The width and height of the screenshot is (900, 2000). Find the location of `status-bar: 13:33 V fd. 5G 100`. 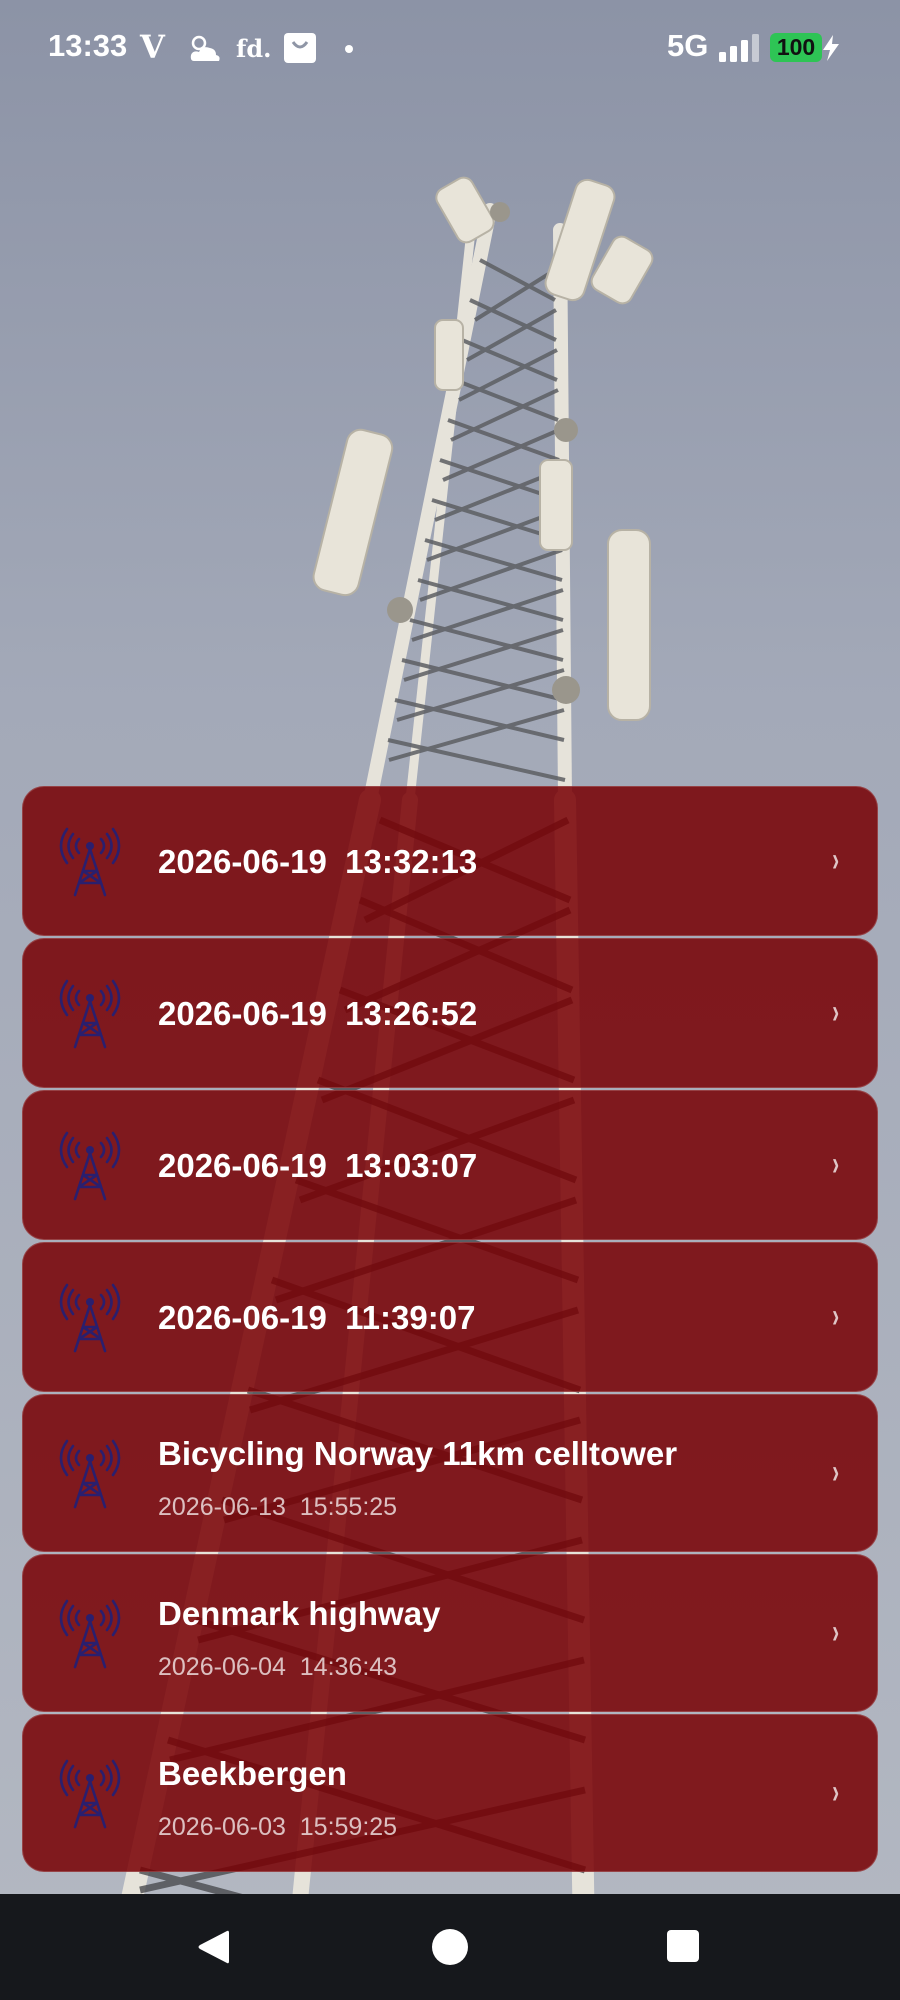

status-bar: 13:33 V fd. 5G 100 is located at coordinates (450, 48).